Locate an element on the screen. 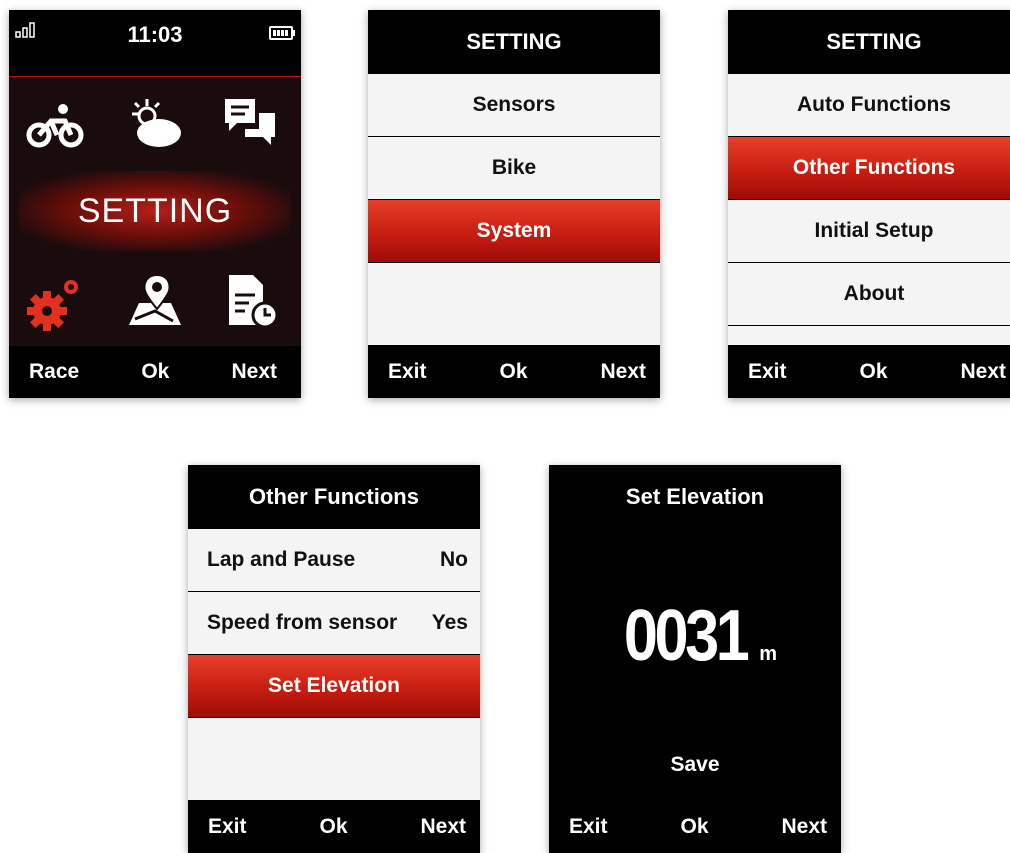  set-elevation-screen: Set Elevation 0031 m Save Exit Ok Next is located at coordinates (695, 659).